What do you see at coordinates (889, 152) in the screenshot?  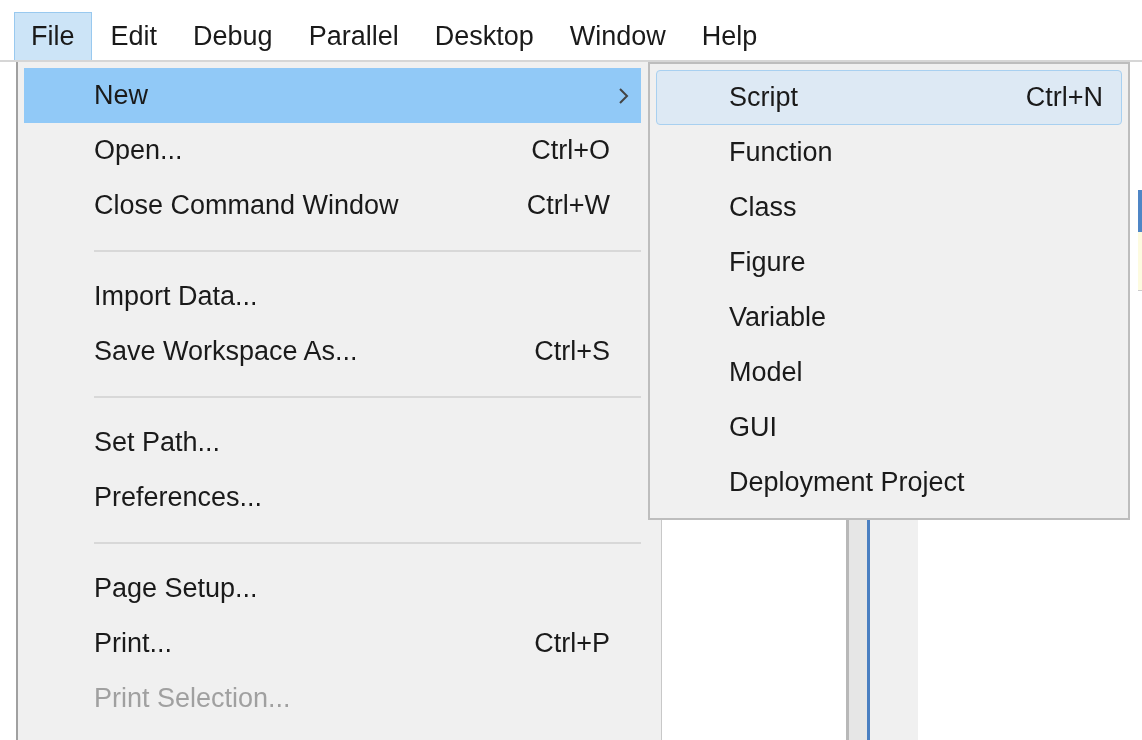 I see `menu-item: Function` at bounding box center [889, 152].